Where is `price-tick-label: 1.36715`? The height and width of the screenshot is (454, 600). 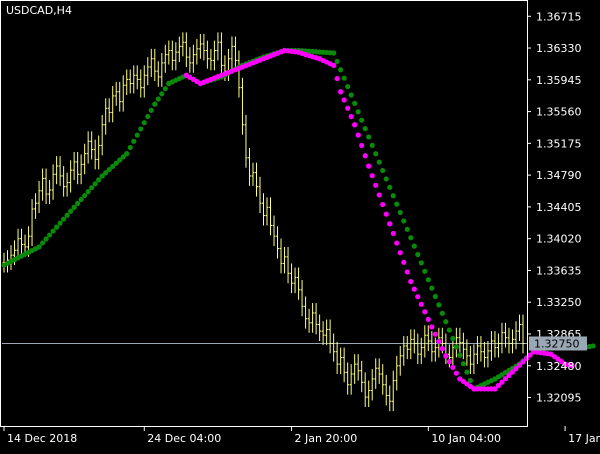 price-tick-label: 1.36715 is located at coordinates (559, 16).